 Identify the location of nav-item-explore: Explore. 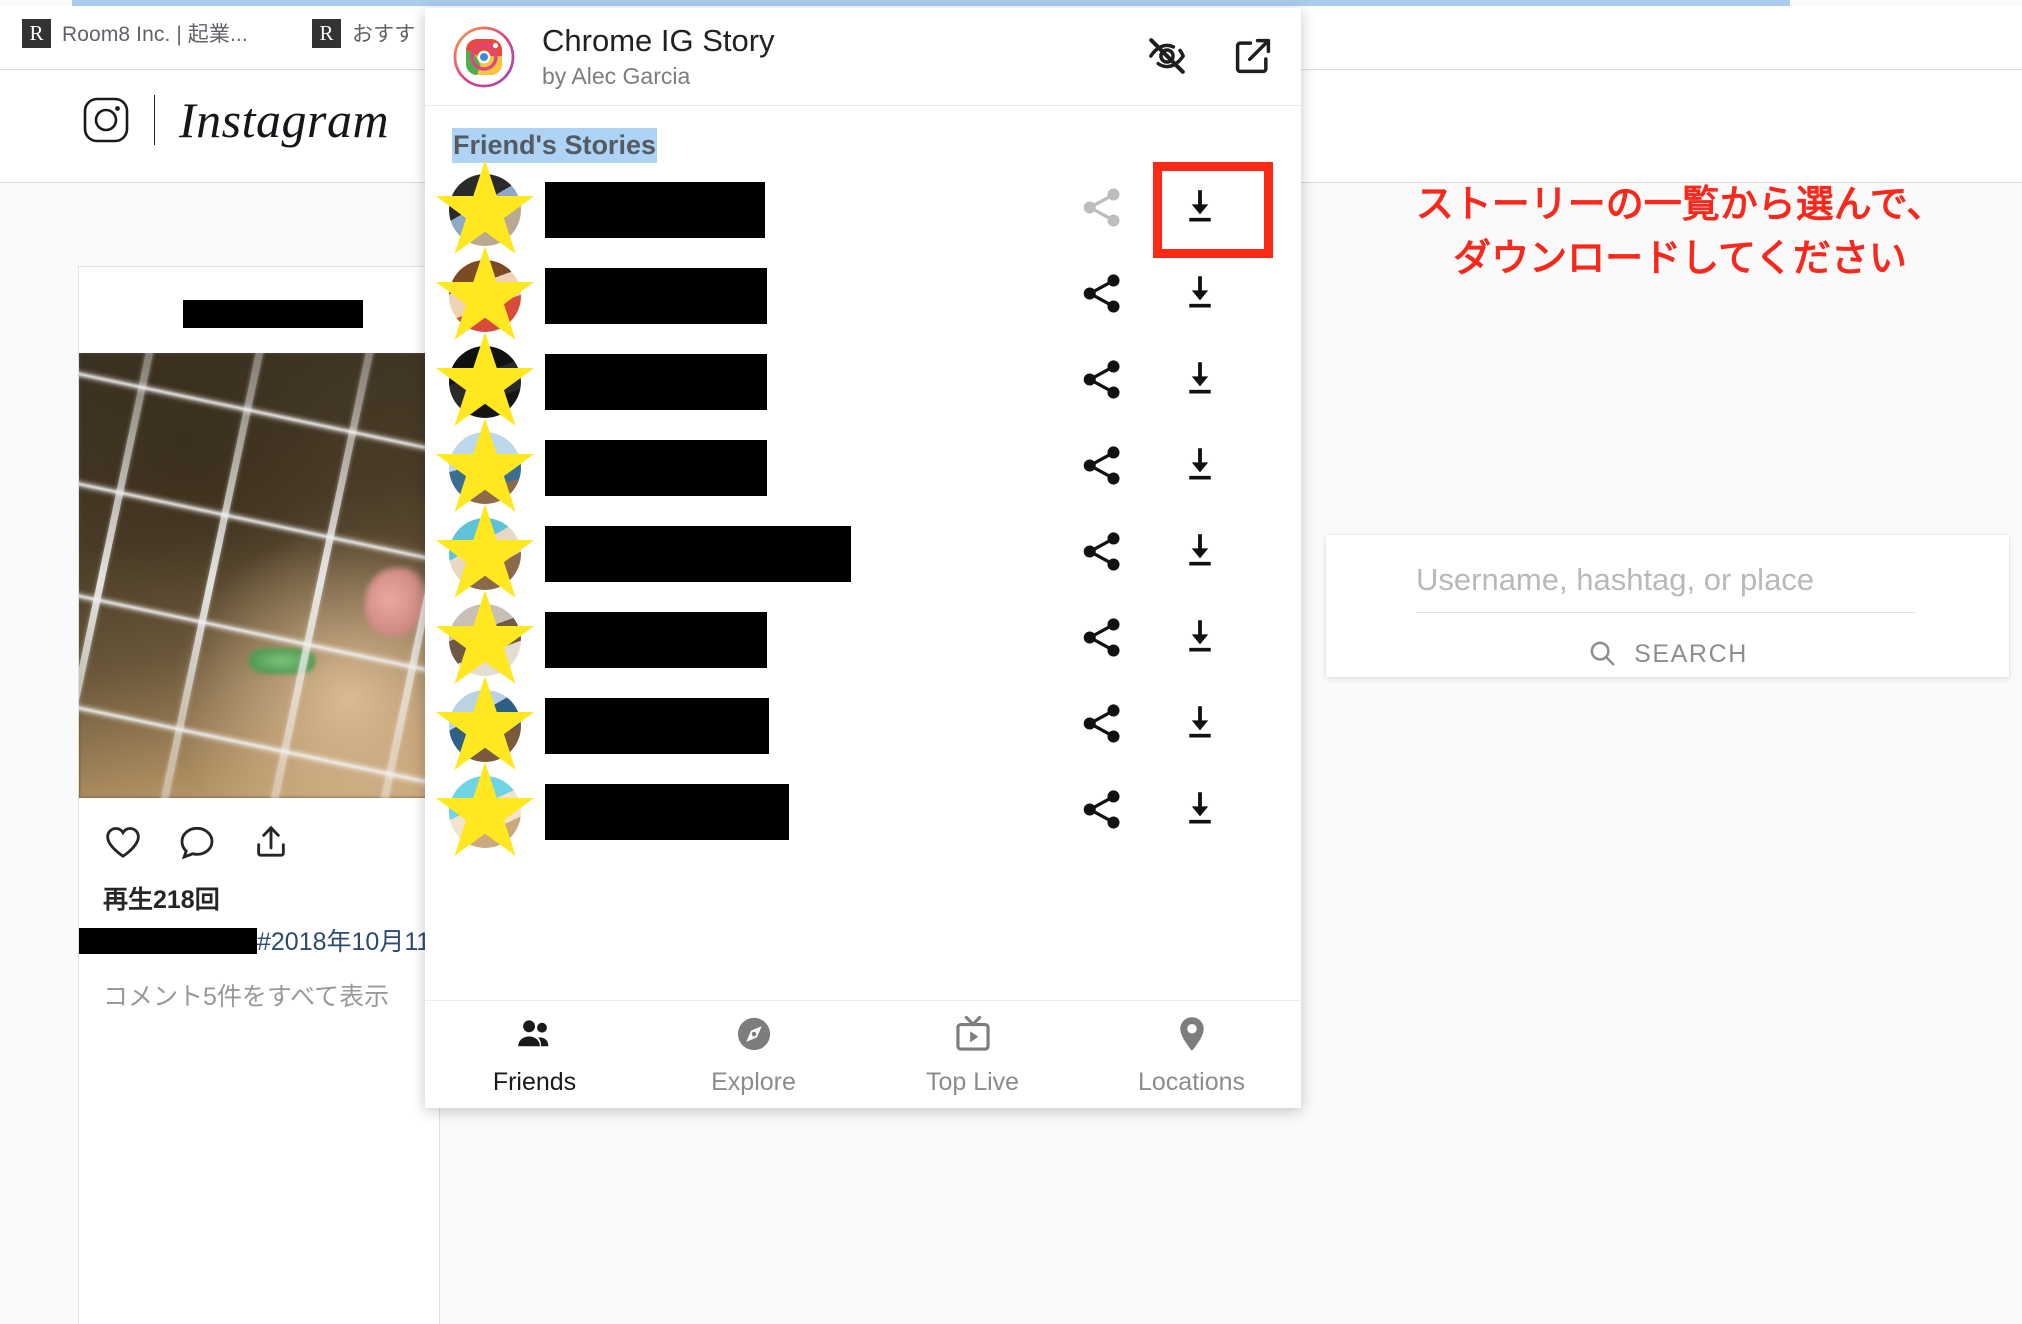
(753, 1055).